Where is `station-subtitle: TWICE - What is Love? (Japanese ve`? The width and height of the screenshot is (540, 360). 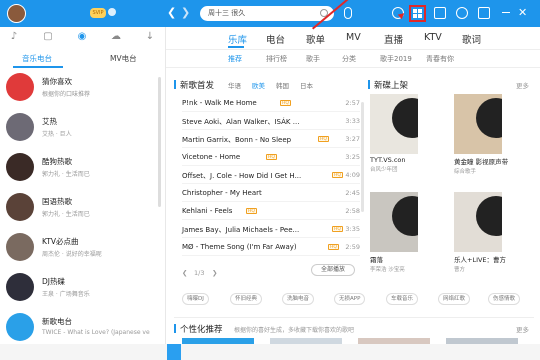
station-subtitle: TWICE - What is Love? (Japanese ve is located at coordinates (96, 332).